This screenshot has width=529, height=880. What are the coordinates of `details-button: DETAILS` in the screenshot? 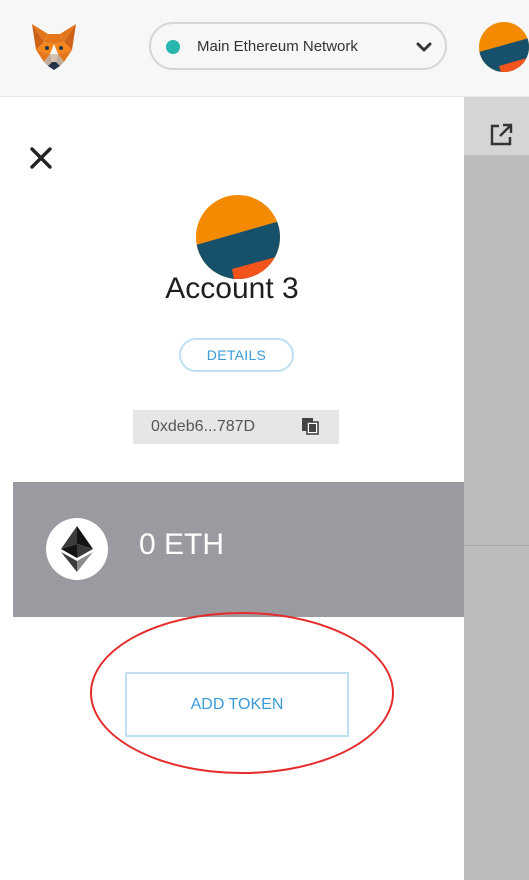 It's located at (236, 355).